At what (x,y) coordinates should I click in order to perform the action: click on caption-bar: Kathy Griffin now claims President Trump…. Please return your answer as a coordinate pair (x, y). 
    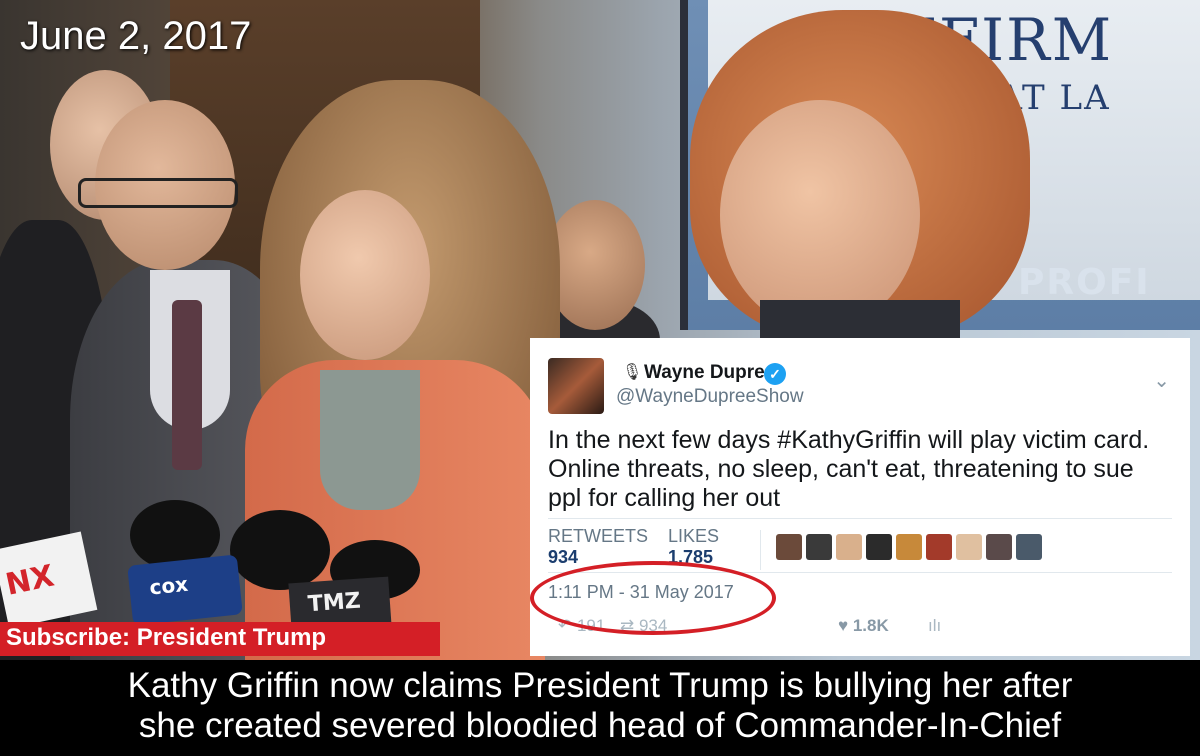
    Looking at the image, I should click on (600, 708).